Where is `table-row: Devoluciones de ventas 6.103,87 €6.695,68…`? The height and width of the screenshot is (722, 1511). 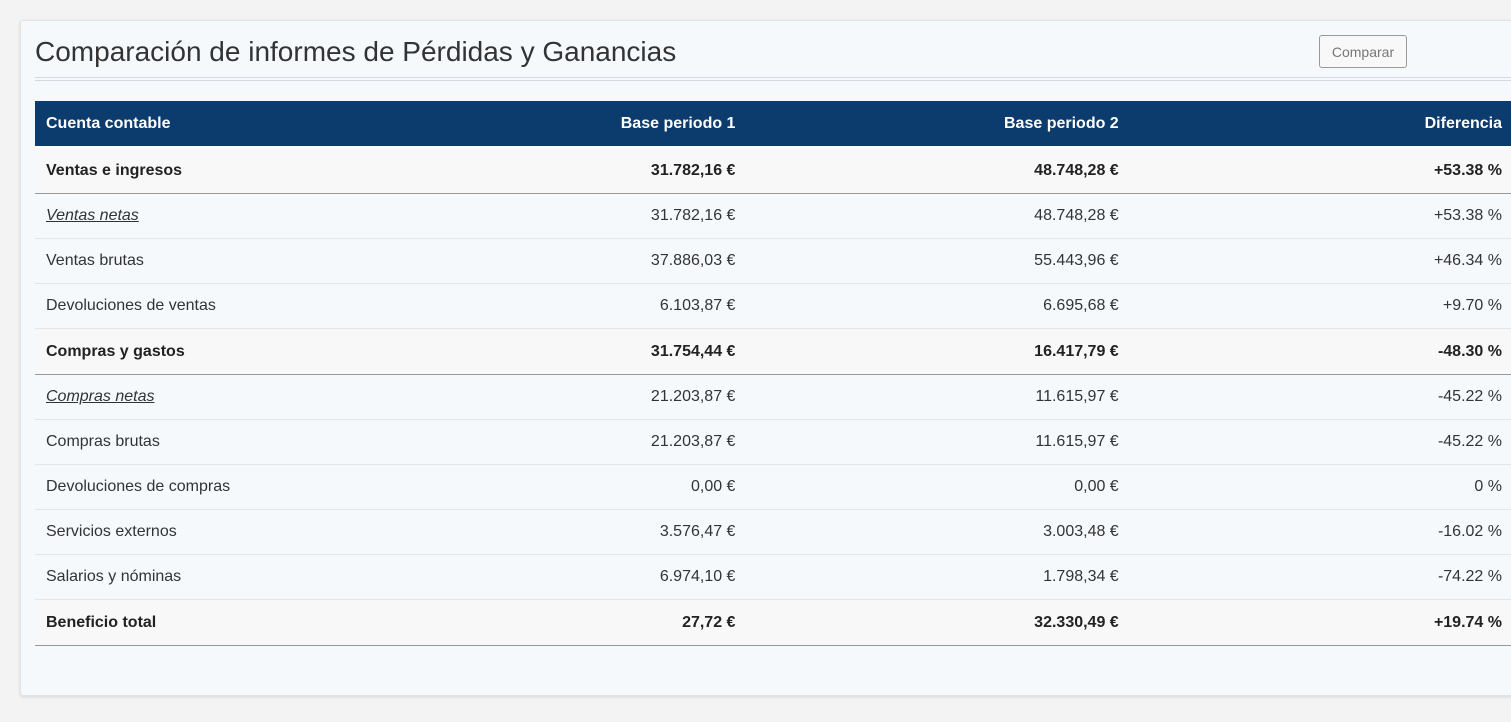 table-row: Devoluciones de ventas 6.103,87 €6.695,68… is located at coordinates (773, 306).